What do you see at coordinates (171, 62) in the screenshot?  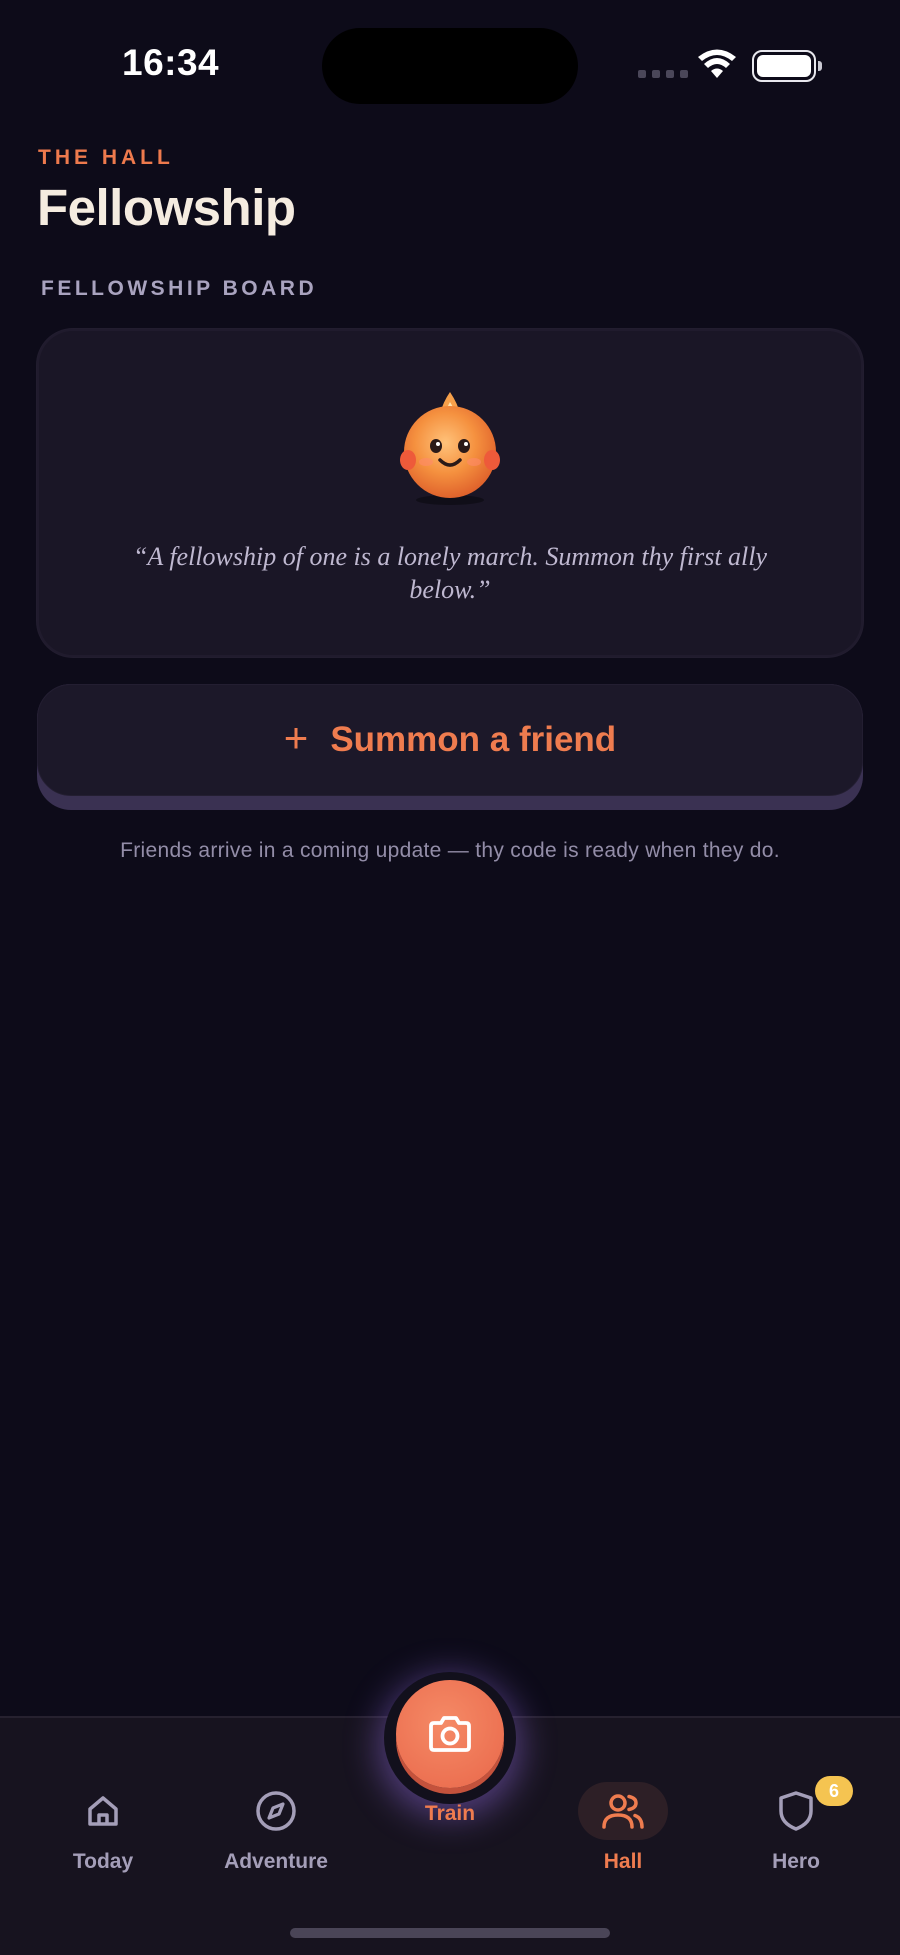 I see `status-time: 16:34` at bounding box center [171, 62].